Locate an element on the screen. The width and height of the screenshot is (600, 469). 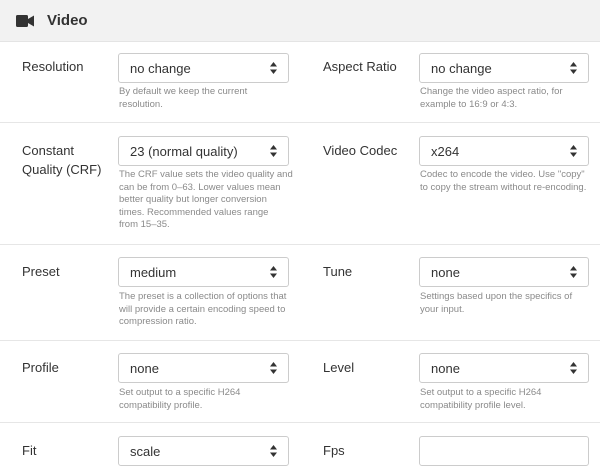
profile-label: Profile is located at coordinates (40, 367).